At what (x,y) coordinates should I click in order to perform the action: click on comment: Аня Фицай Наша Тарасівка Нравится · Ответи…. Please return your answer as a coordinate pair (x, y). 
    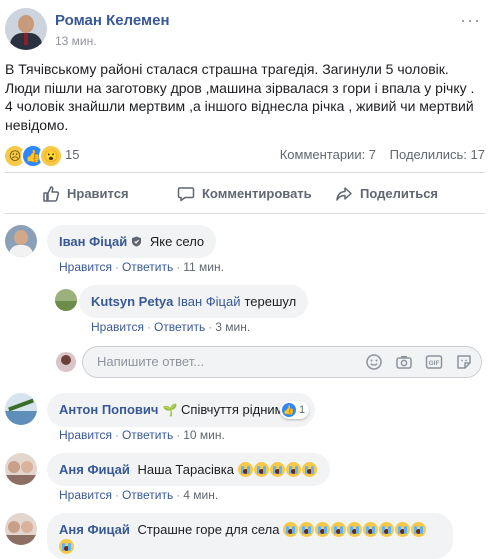
    Looking at the image, I should click on (245, 478).